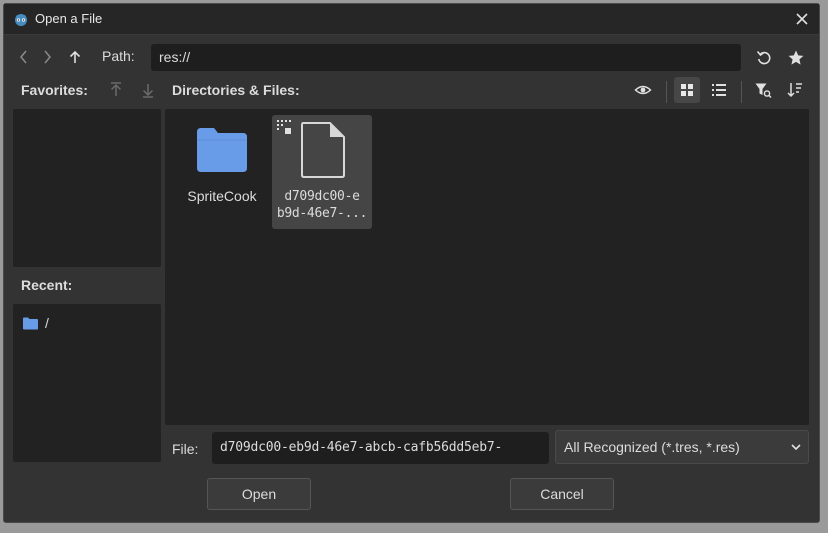 The image size is (828, 533). What do you see at coordinates (380, 448) in the screenshot?
I see `file-name-input: d709dc00-eb9d-46e7-abcb-cafb56dd5eb7-` at bounding box center [380, 448].